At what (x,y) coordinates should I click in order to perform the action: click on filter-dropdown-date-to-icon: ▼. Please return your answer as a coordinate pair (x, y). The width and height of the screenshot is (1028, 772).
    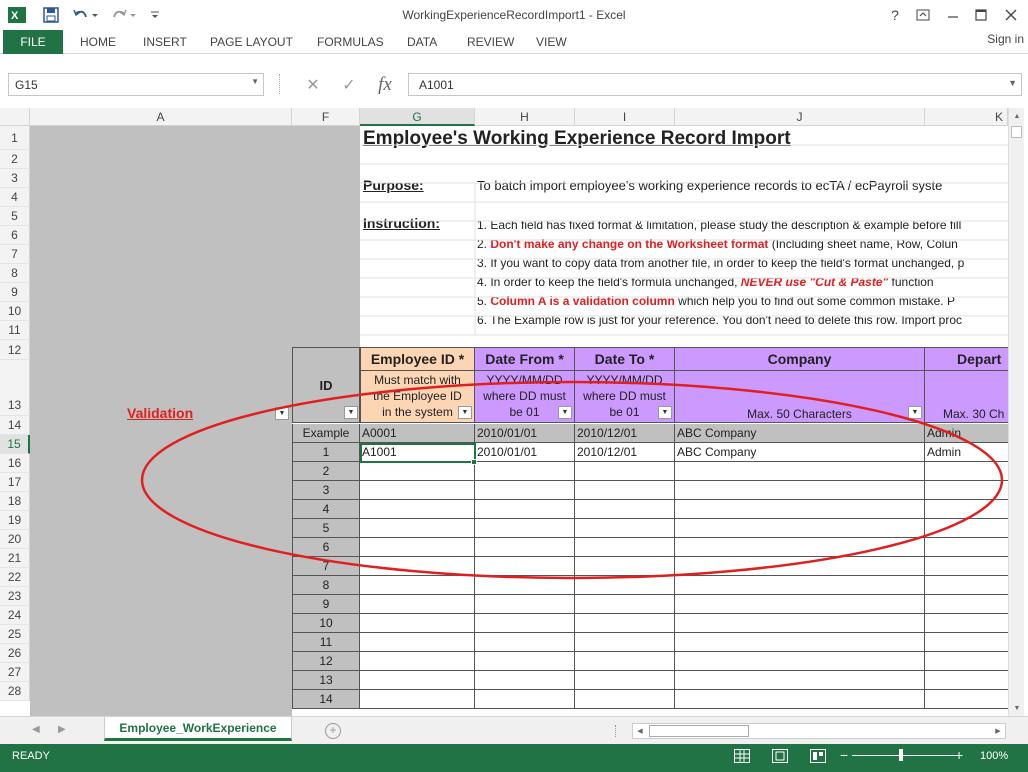
    Looking at the image, I should click on (665, 412).